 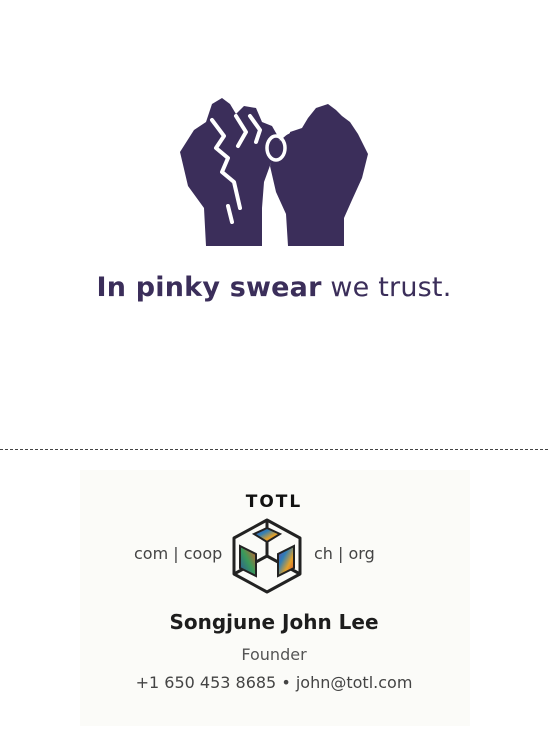 I want to click on contact-line: +1 650 453 8685 • john@totl.com, so click(x=274, y=682).